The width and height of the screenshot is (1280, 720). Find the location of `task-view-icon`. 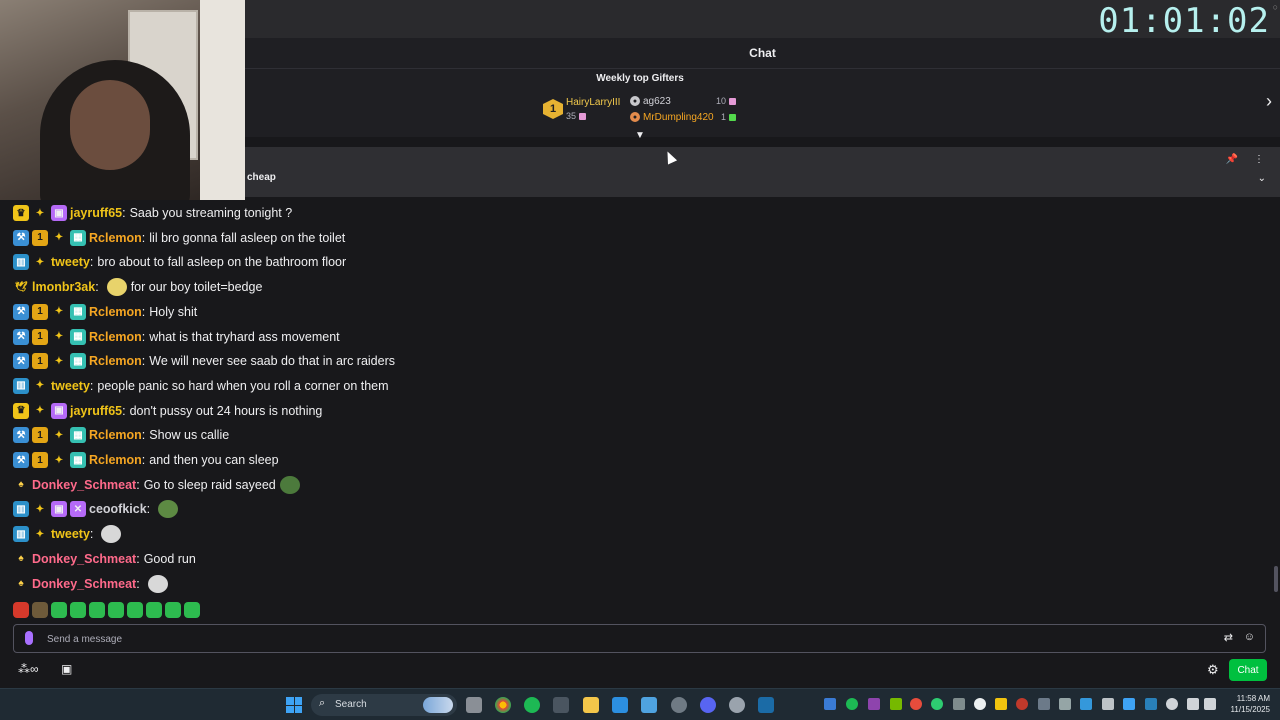

task-view-icon is located at coordinates (474, 705).